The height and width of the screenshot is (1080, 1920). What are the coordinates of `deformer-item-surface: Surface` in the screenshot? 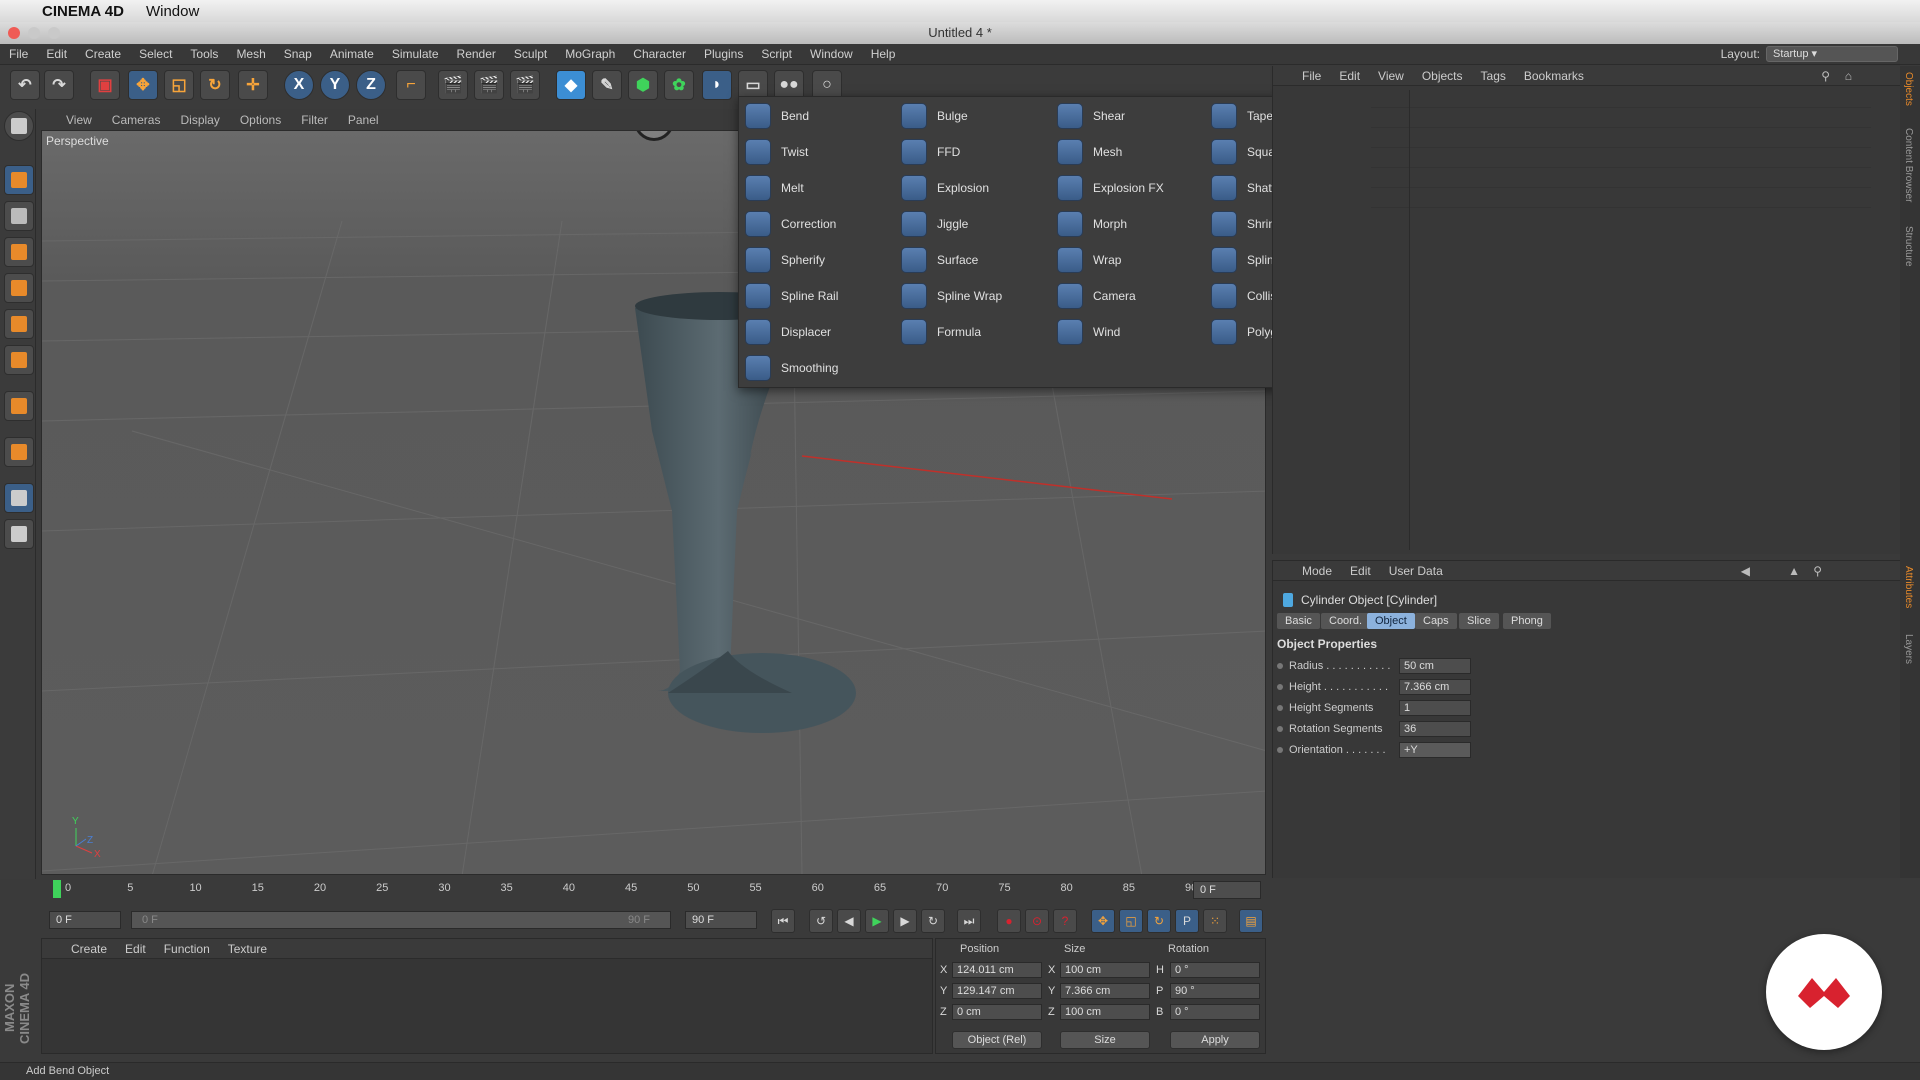 It's located at (939, 260).